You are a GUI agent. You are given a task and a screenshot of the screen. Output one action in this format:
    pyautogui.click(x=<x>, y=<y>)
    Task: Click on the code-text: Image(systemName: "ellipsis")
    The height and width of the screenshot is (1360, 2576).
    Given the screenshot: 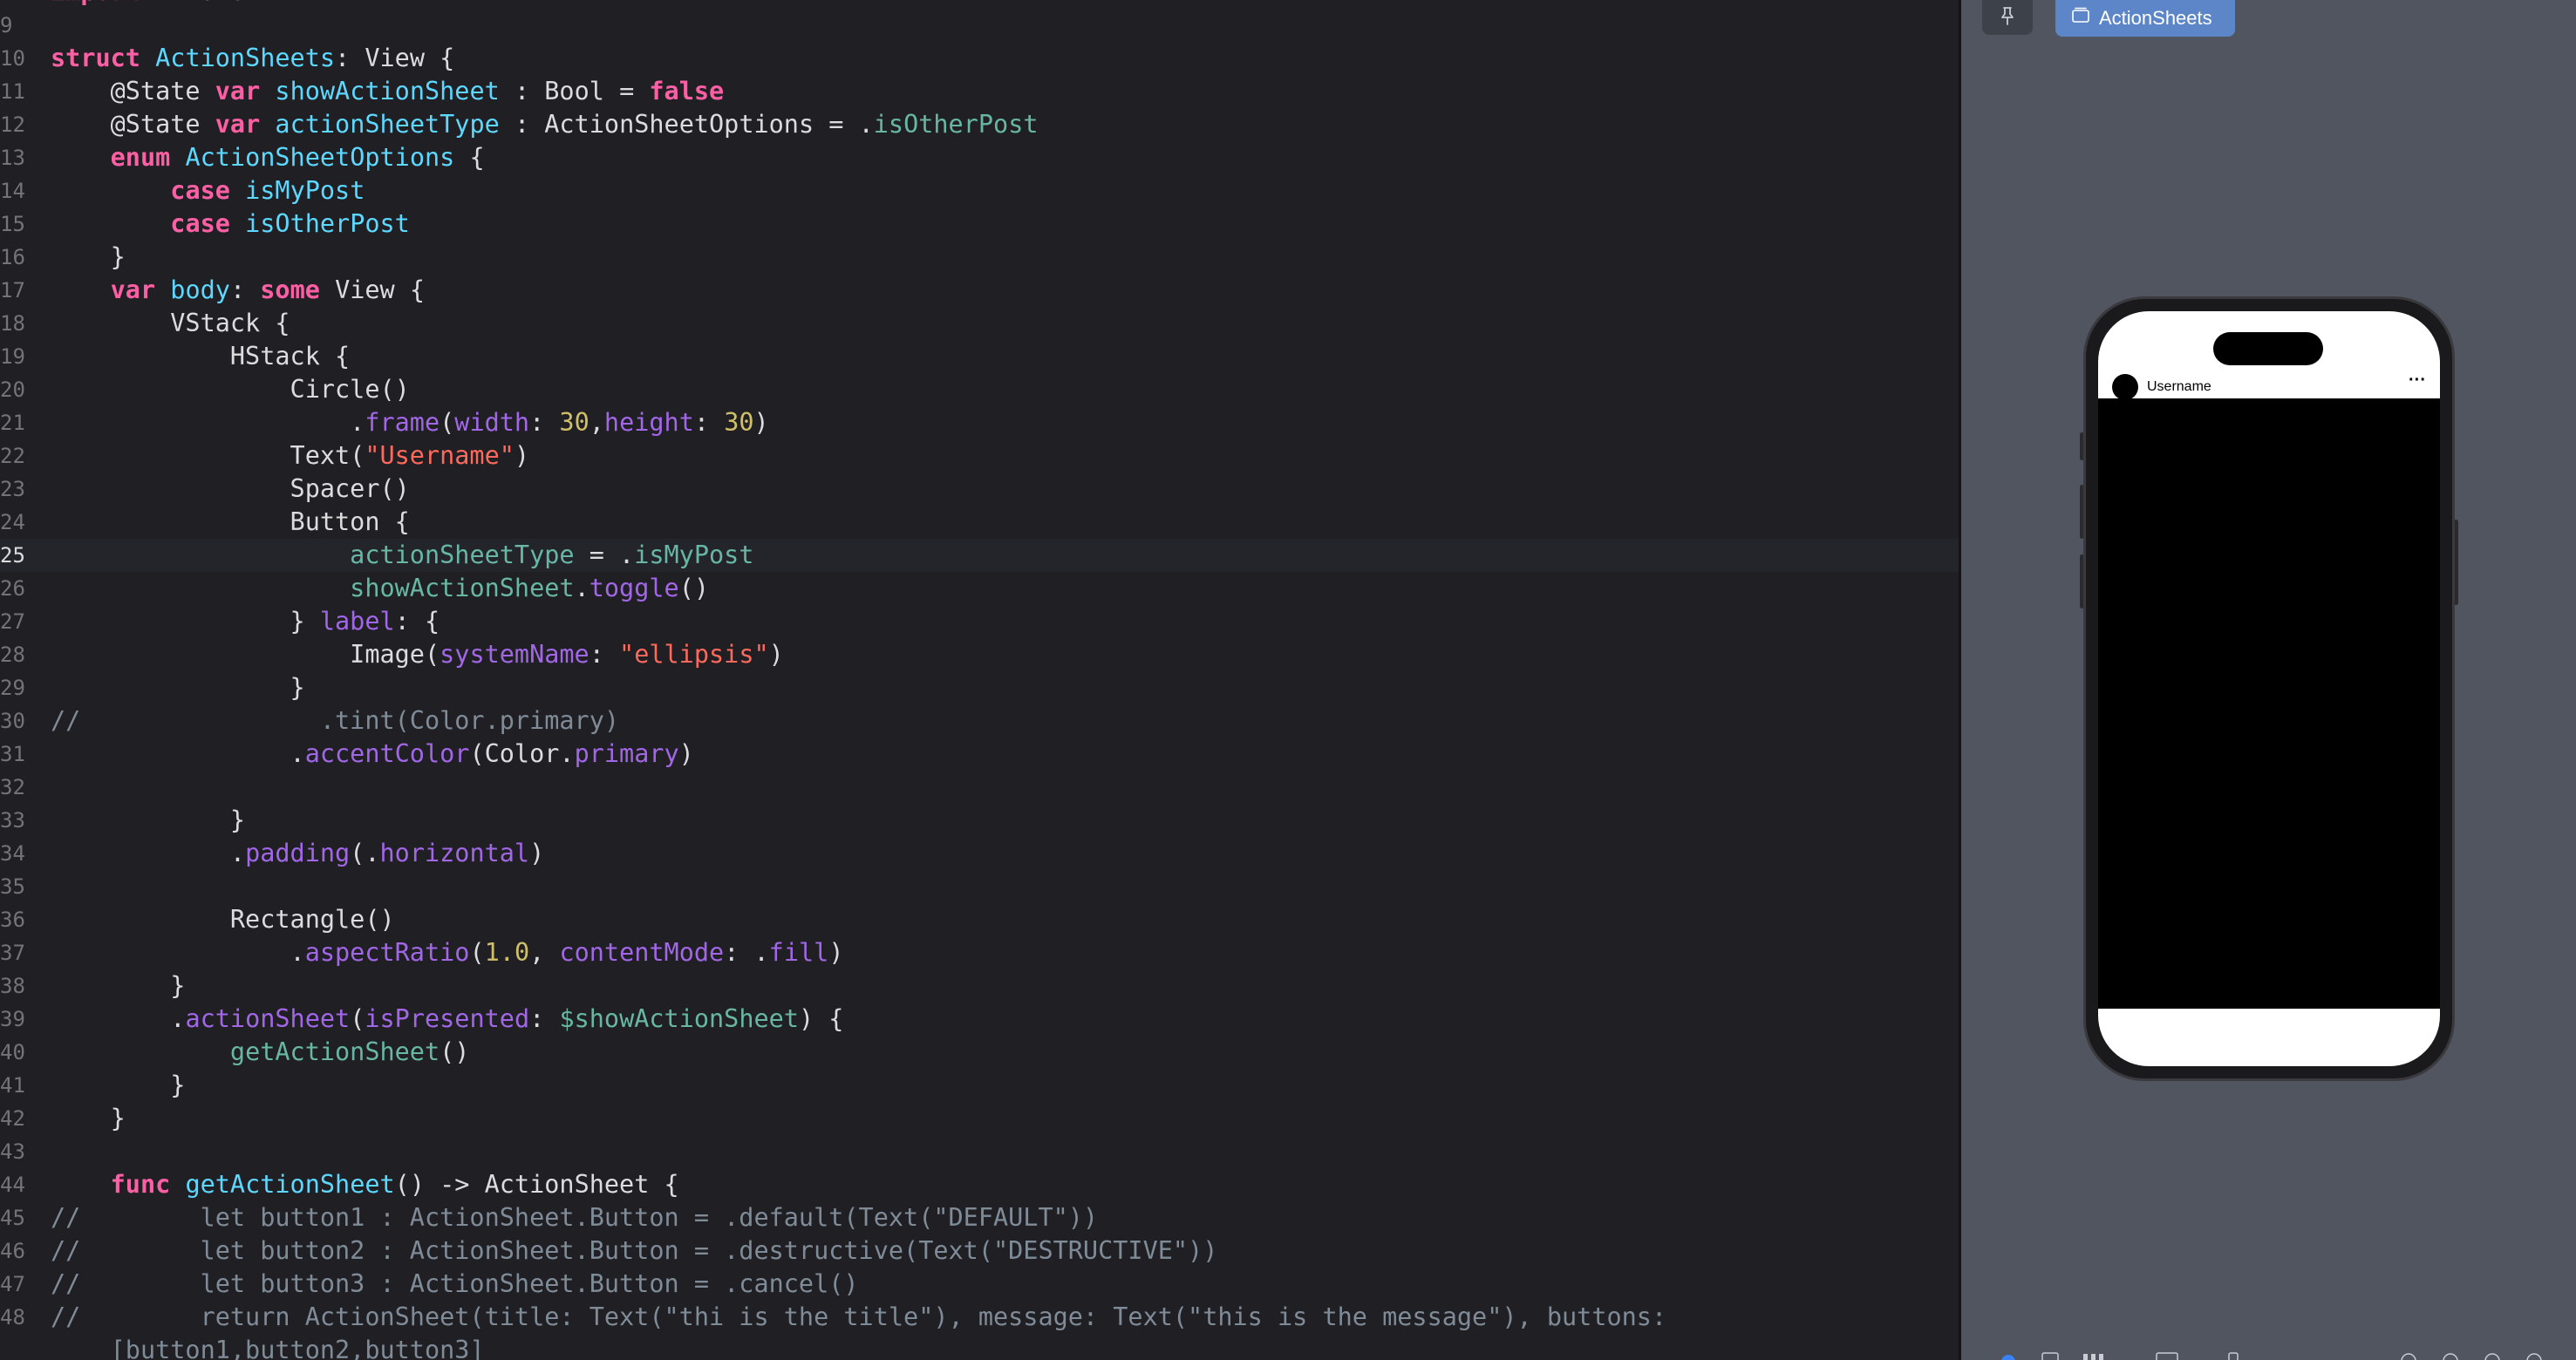 What is the action you would take?
    pyautogui.click(x=418, y=654)
    